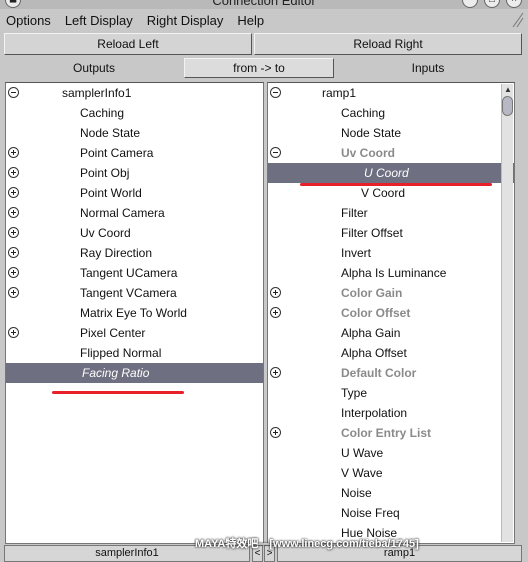 This screenshot has height=562, width=528. I want to click on left-attr-label: Matrix Eye To World, so click(133, 313).